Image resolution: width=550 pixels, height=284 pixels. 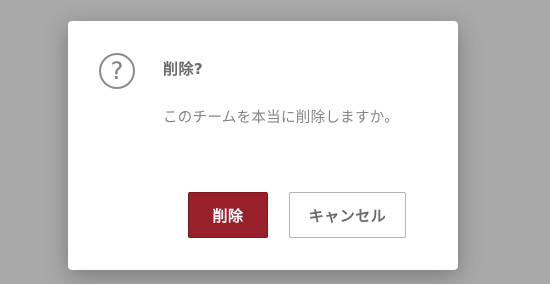 I want to click on cancel-button: キャンセル, so click(x=347, y=215).